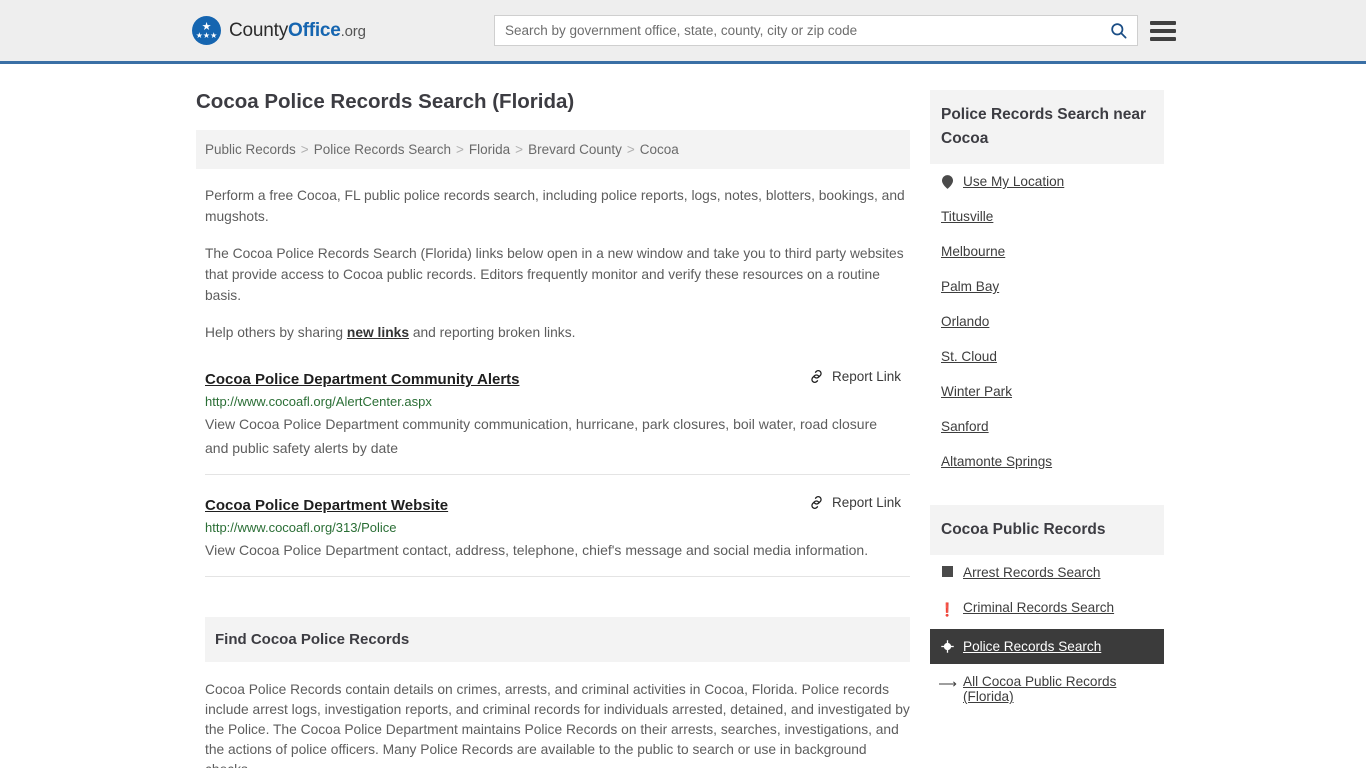  Describe the element at coordinates (304, 149) in the screenshot. I see `breadcrumb-sep-0: >` at that location.